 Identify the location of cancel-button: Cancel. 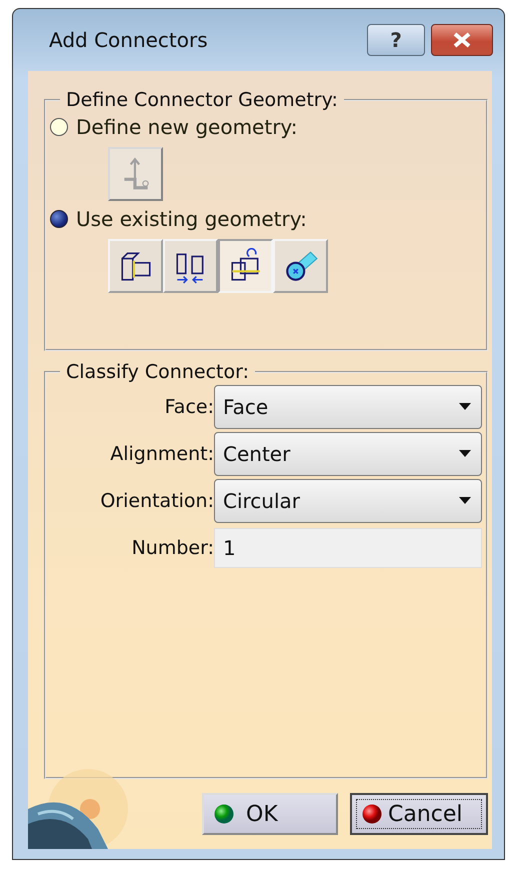
(419, 814).